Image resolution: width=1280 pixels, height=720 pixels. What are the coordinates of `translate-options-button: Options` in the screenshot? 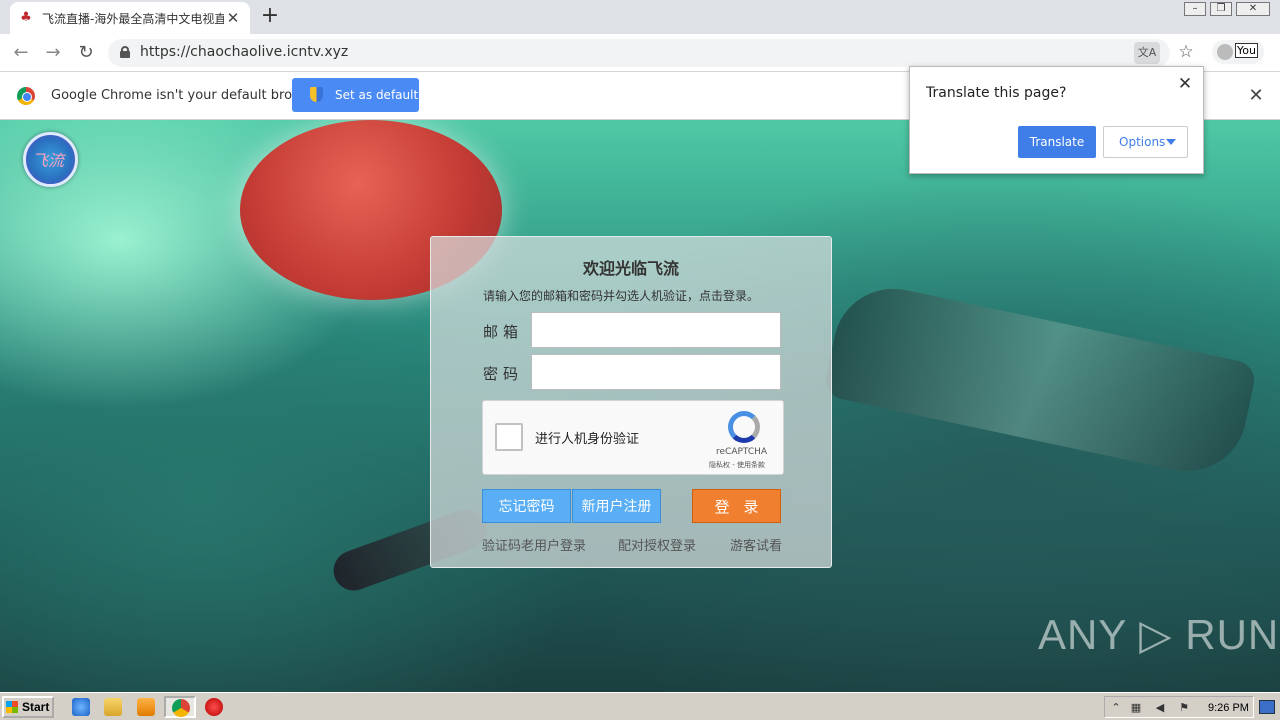 It's located at (1145, 142).